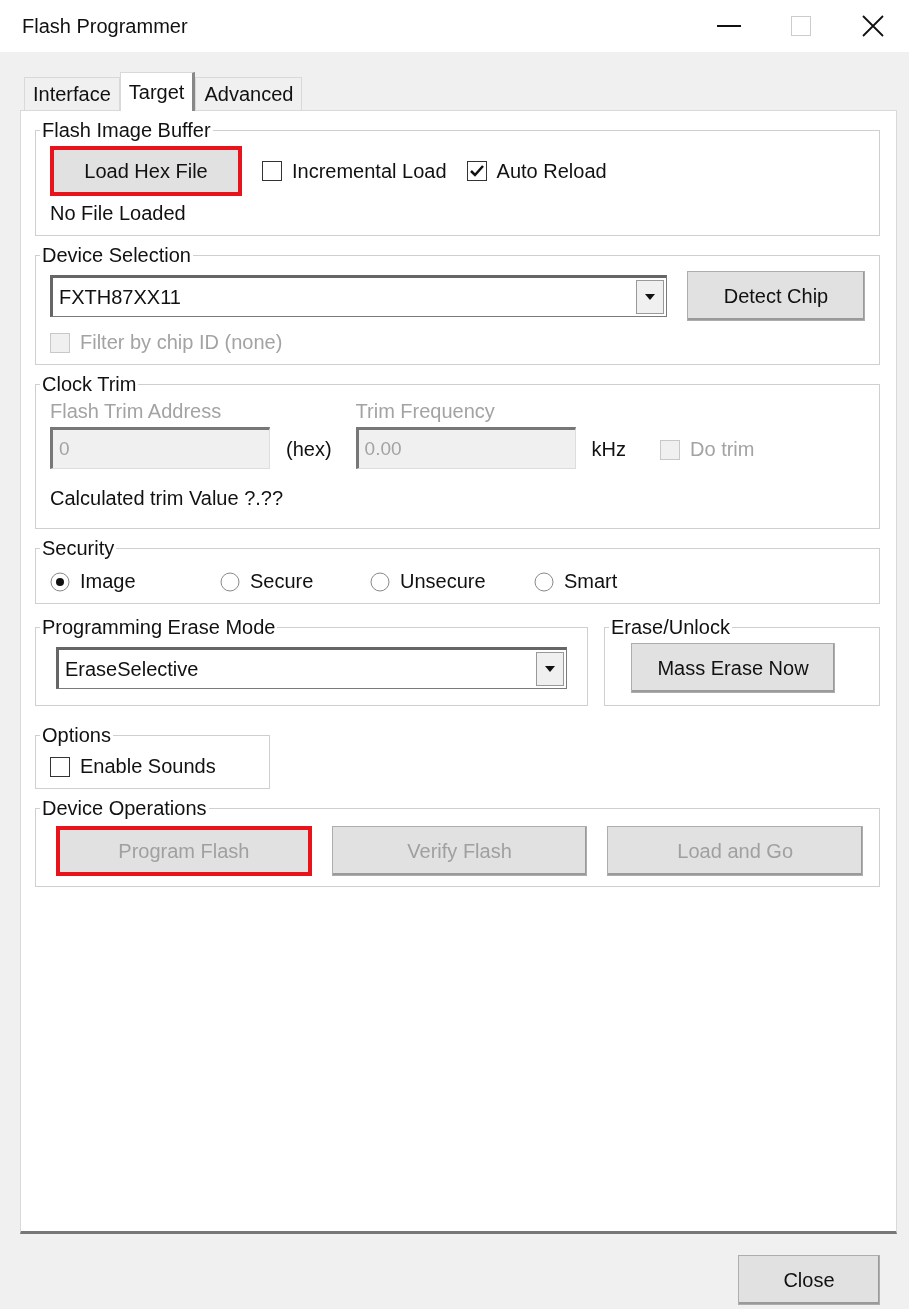  I want to click on group-title: Clock Trim, so click(89, 384).